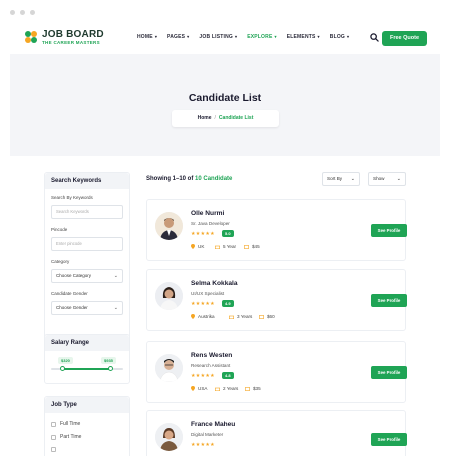  What do you see at coordinates (211, 355) in the screenshot?
I see `candidate-name: Rens Westen` at bounding box center [211, 355].